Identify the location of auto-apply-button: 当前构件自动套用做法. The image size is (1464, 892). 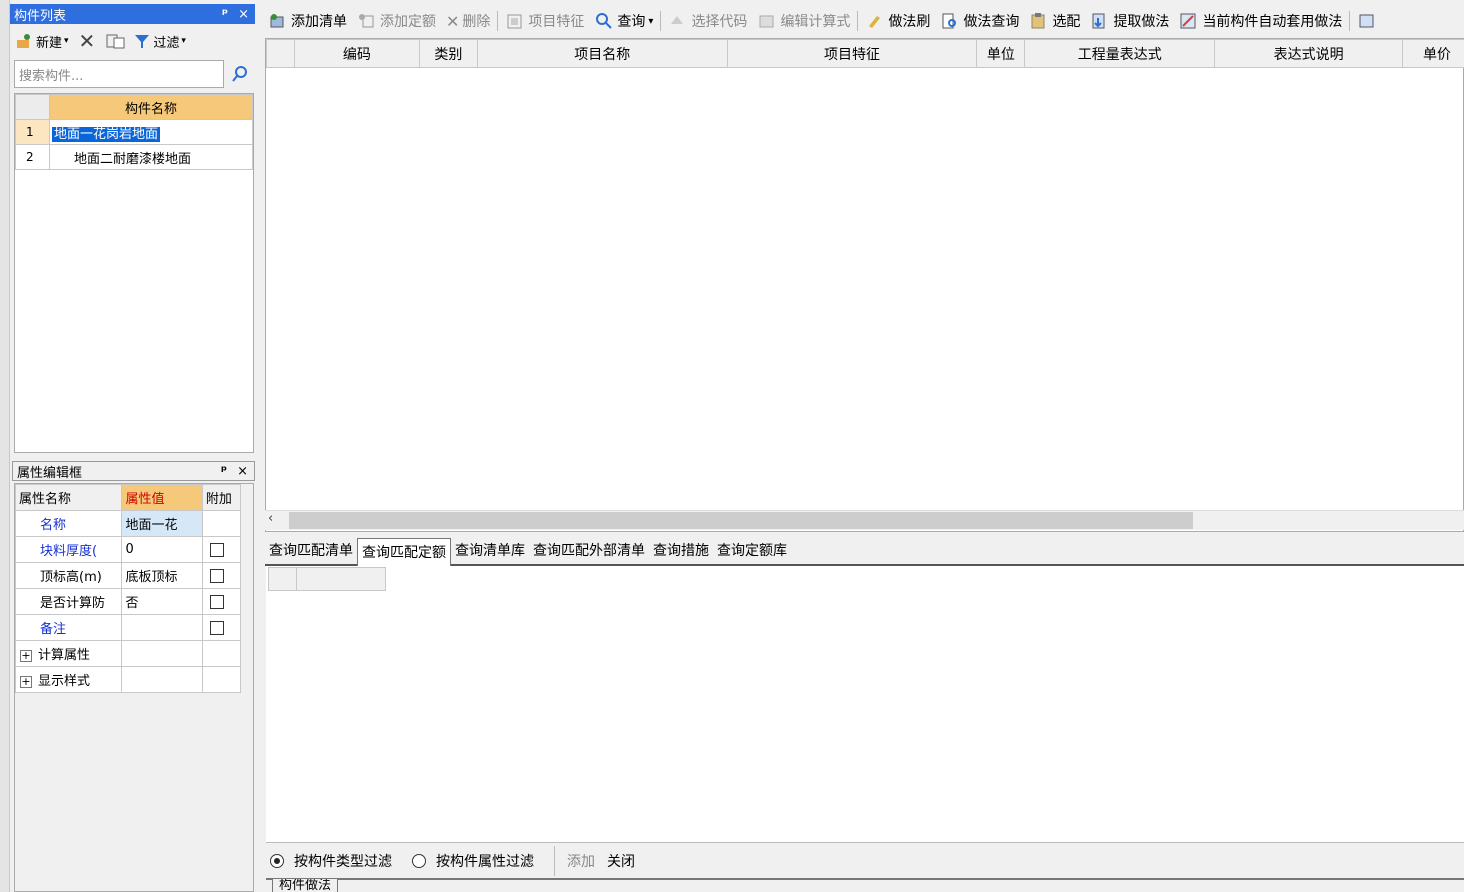
(1260, 21).